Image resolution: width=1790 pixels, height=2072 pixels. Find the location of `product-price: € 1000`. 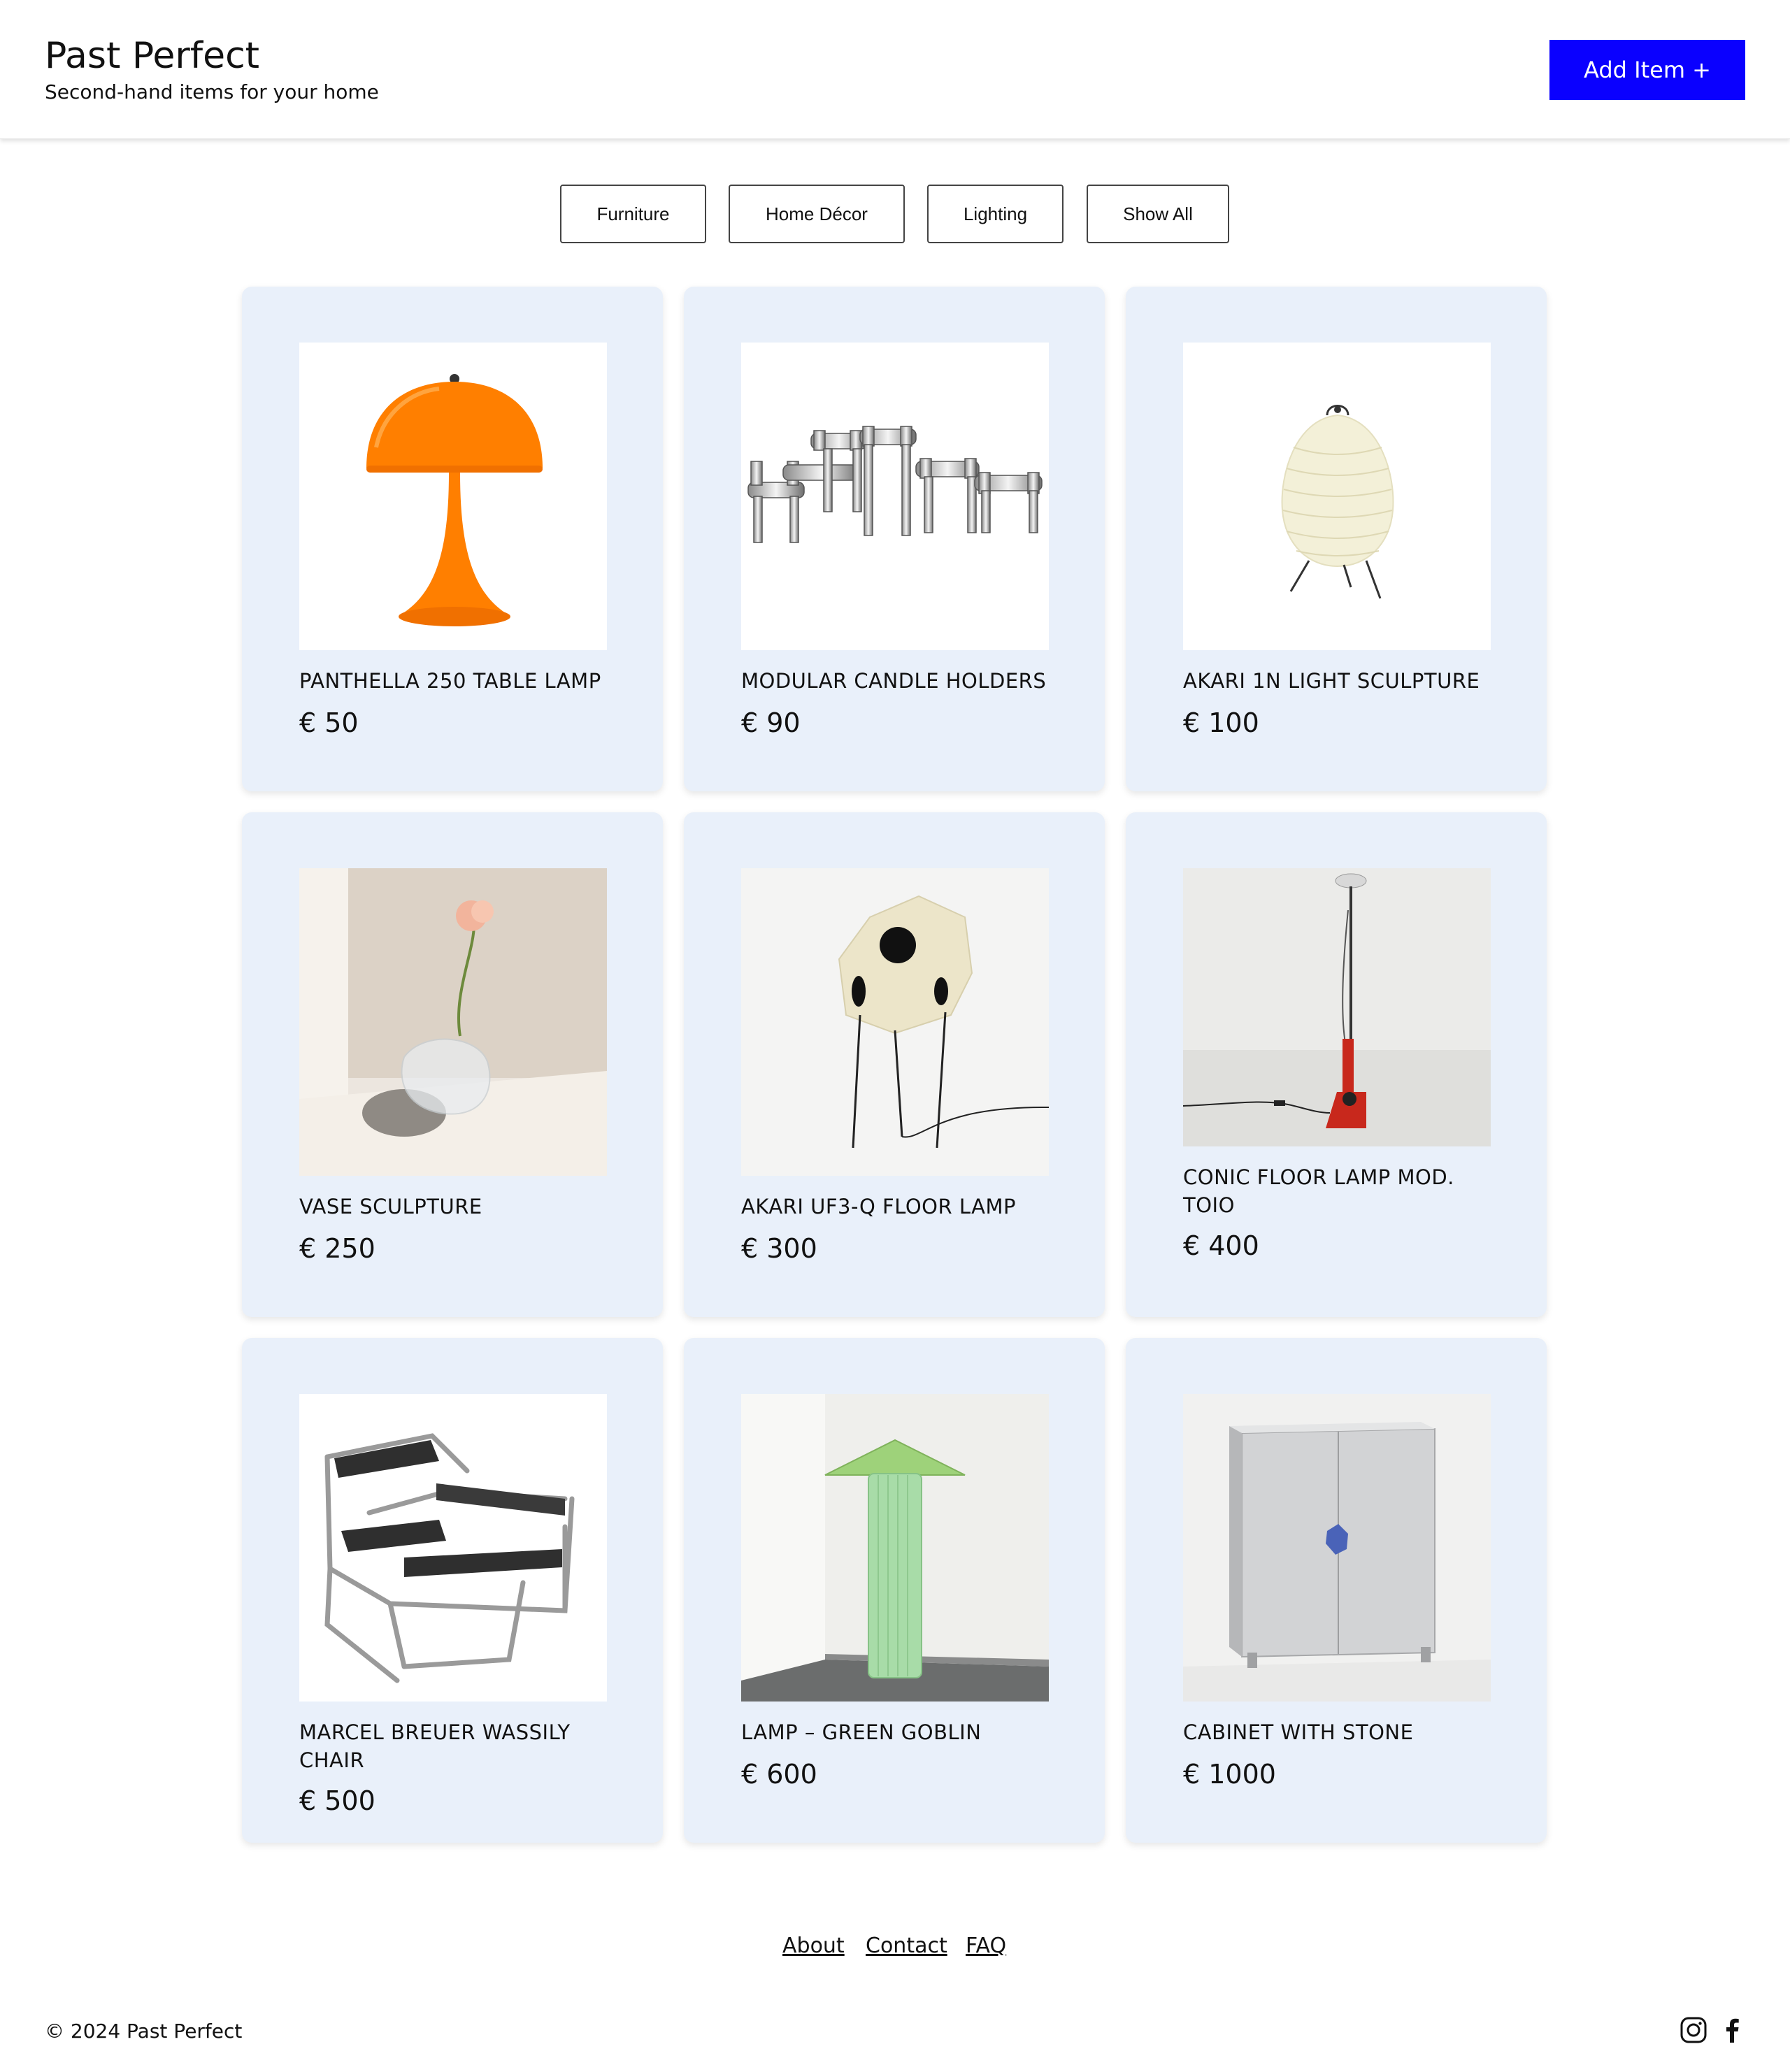

product-price: € 1000 is located at coordinates (1229, 1774).